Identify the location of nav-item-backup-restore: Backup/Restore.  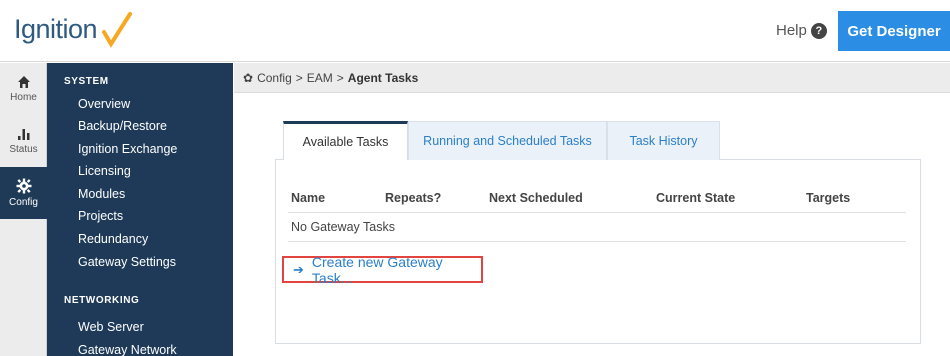
(122, 126).